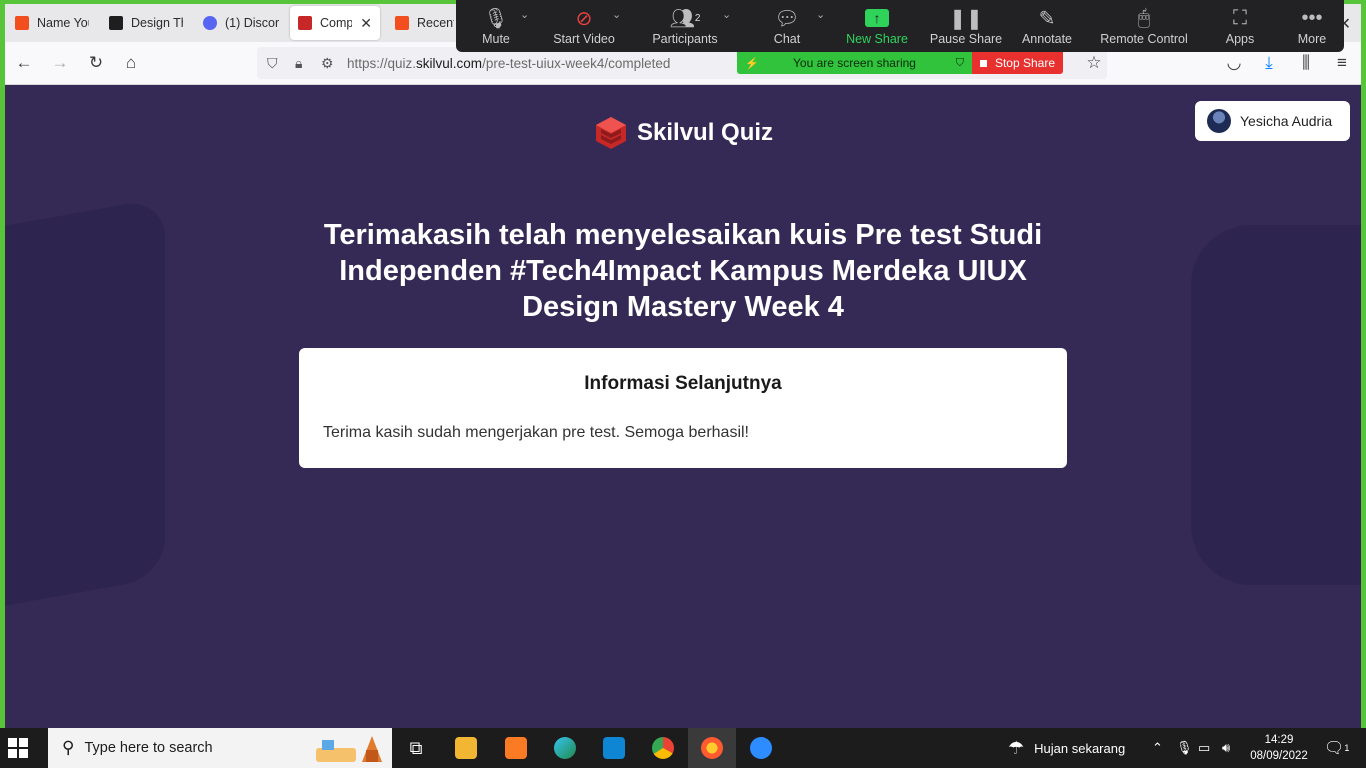 The height and width of the screenshot is (768, 1366). What do you see at coordinates (335, 23) in the screenshot?
I see `tab-completed: Compl ✕` at bounding box center [335, 23].